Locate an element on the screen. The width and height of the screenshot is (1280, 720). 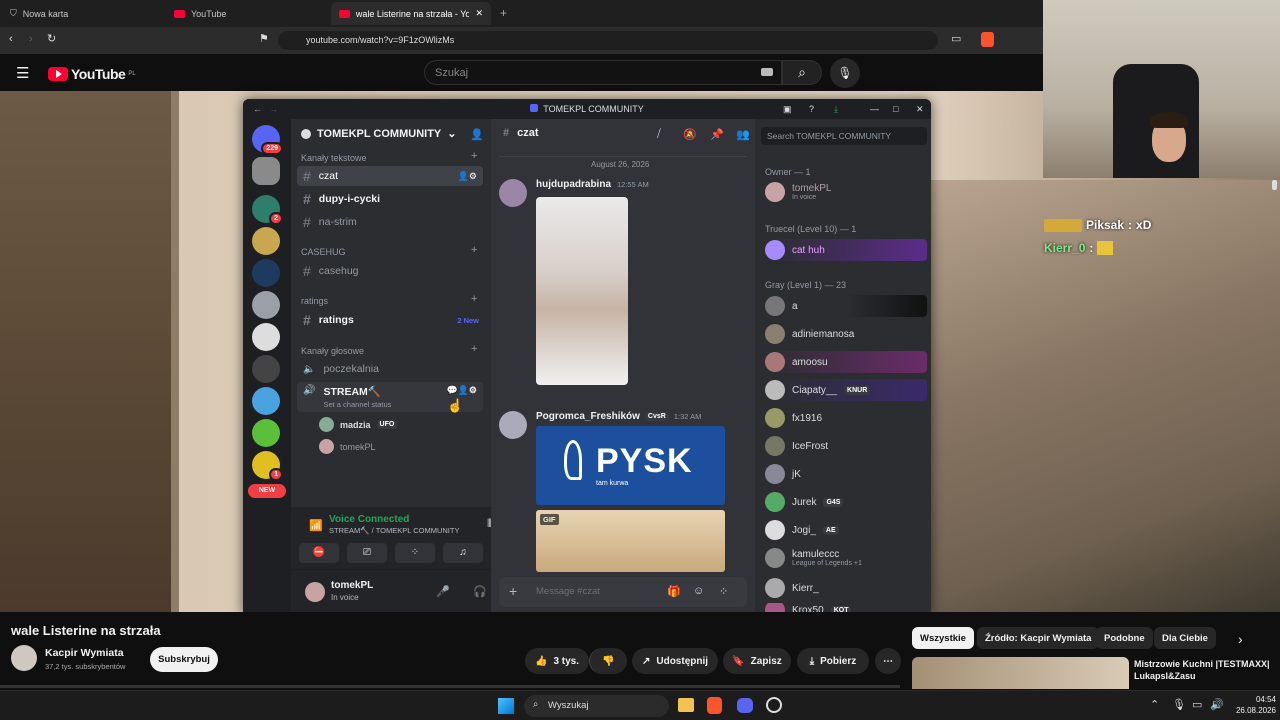
download-icon: ⤓ is located at coordinates (836, 109).